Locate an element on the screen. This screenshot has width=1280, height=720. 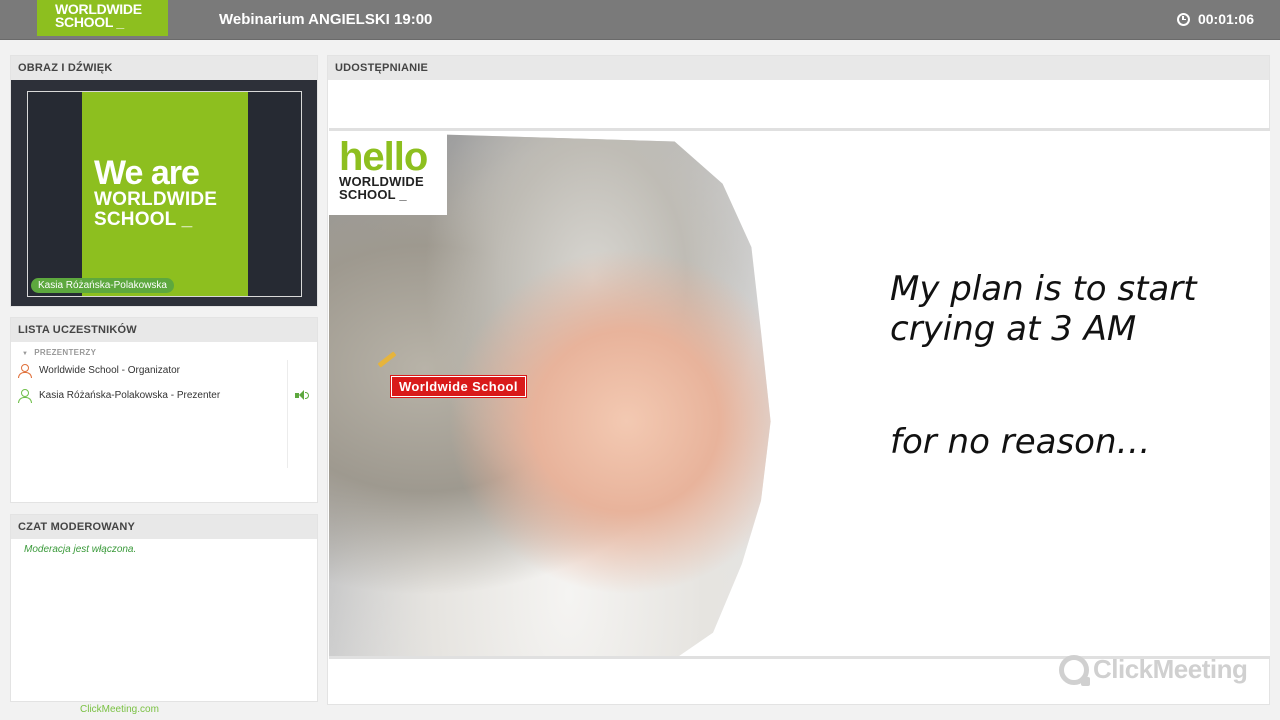
sharing-panel-heading: UDOSTĘPNIANIE is located at coordinates (798, 68).